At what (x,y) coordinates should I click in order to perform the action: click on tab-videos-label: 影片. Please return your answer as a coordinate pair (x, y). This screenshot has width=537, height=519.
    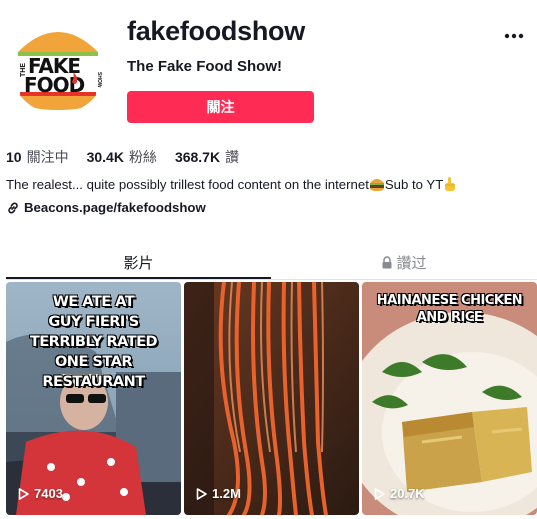
    Looking at the image, I should click on (138, 263).